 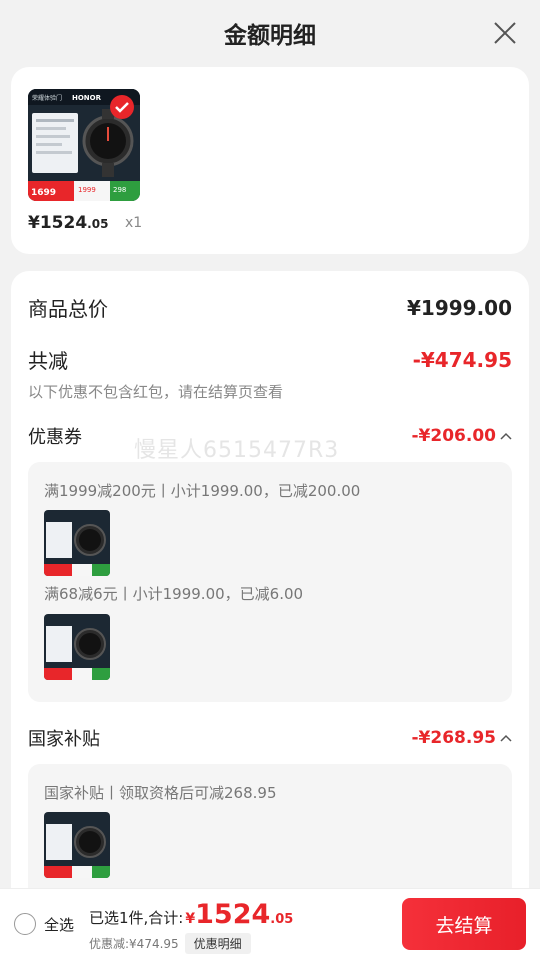 I want to click on discount-amount: 优惠减:¥474.95, so click(x=134, y=944).